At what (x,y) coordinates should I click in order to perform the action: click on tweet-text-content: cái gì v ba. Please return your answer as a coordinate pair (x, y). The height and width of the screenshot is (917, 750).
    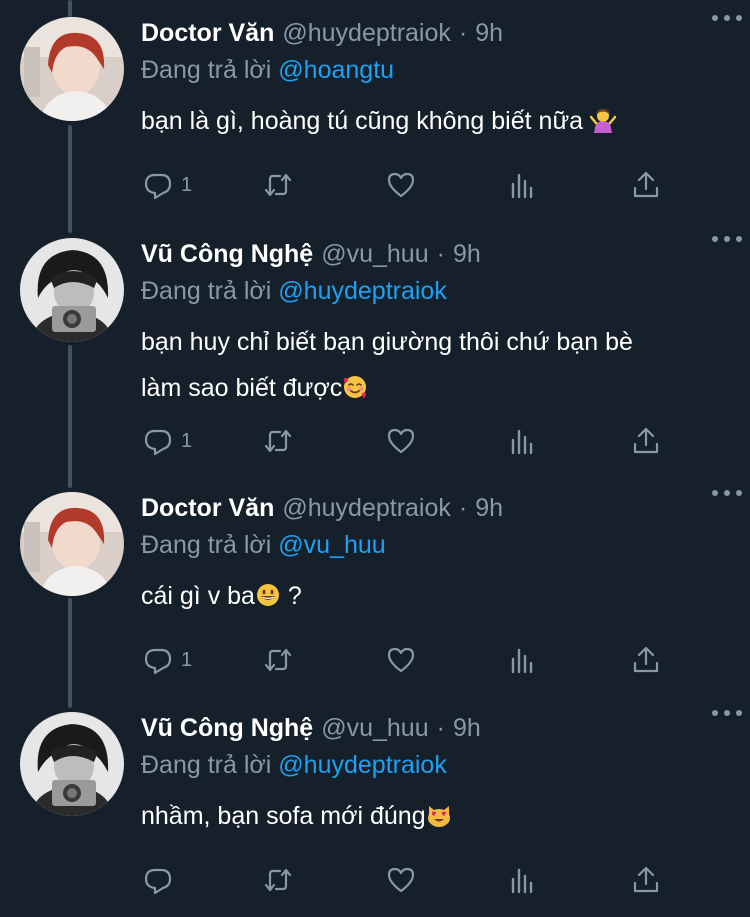
    Looking at the image, I should click on (198, 596).